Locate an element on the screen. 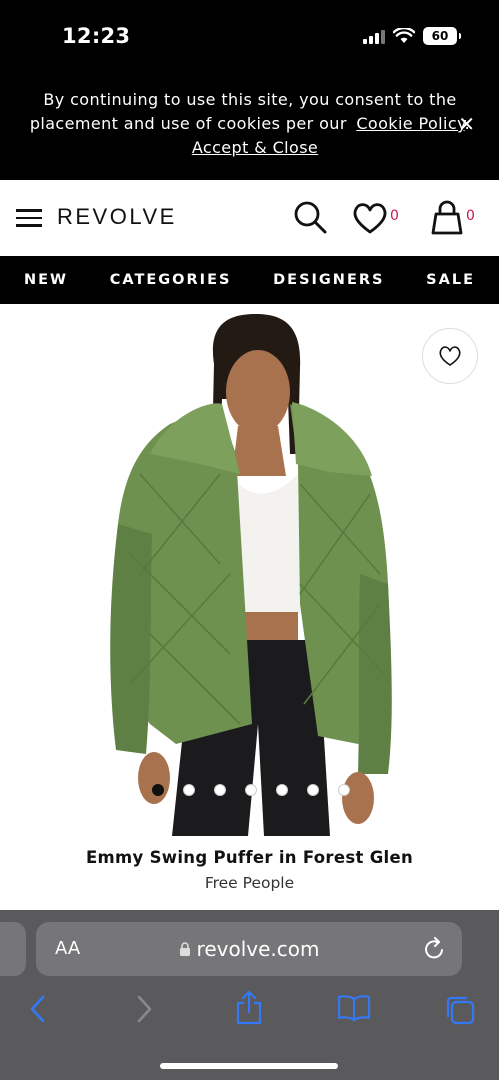 The image size is (499, 1080). address-bar: AA revolve.com is located at coordinates (249, 949).